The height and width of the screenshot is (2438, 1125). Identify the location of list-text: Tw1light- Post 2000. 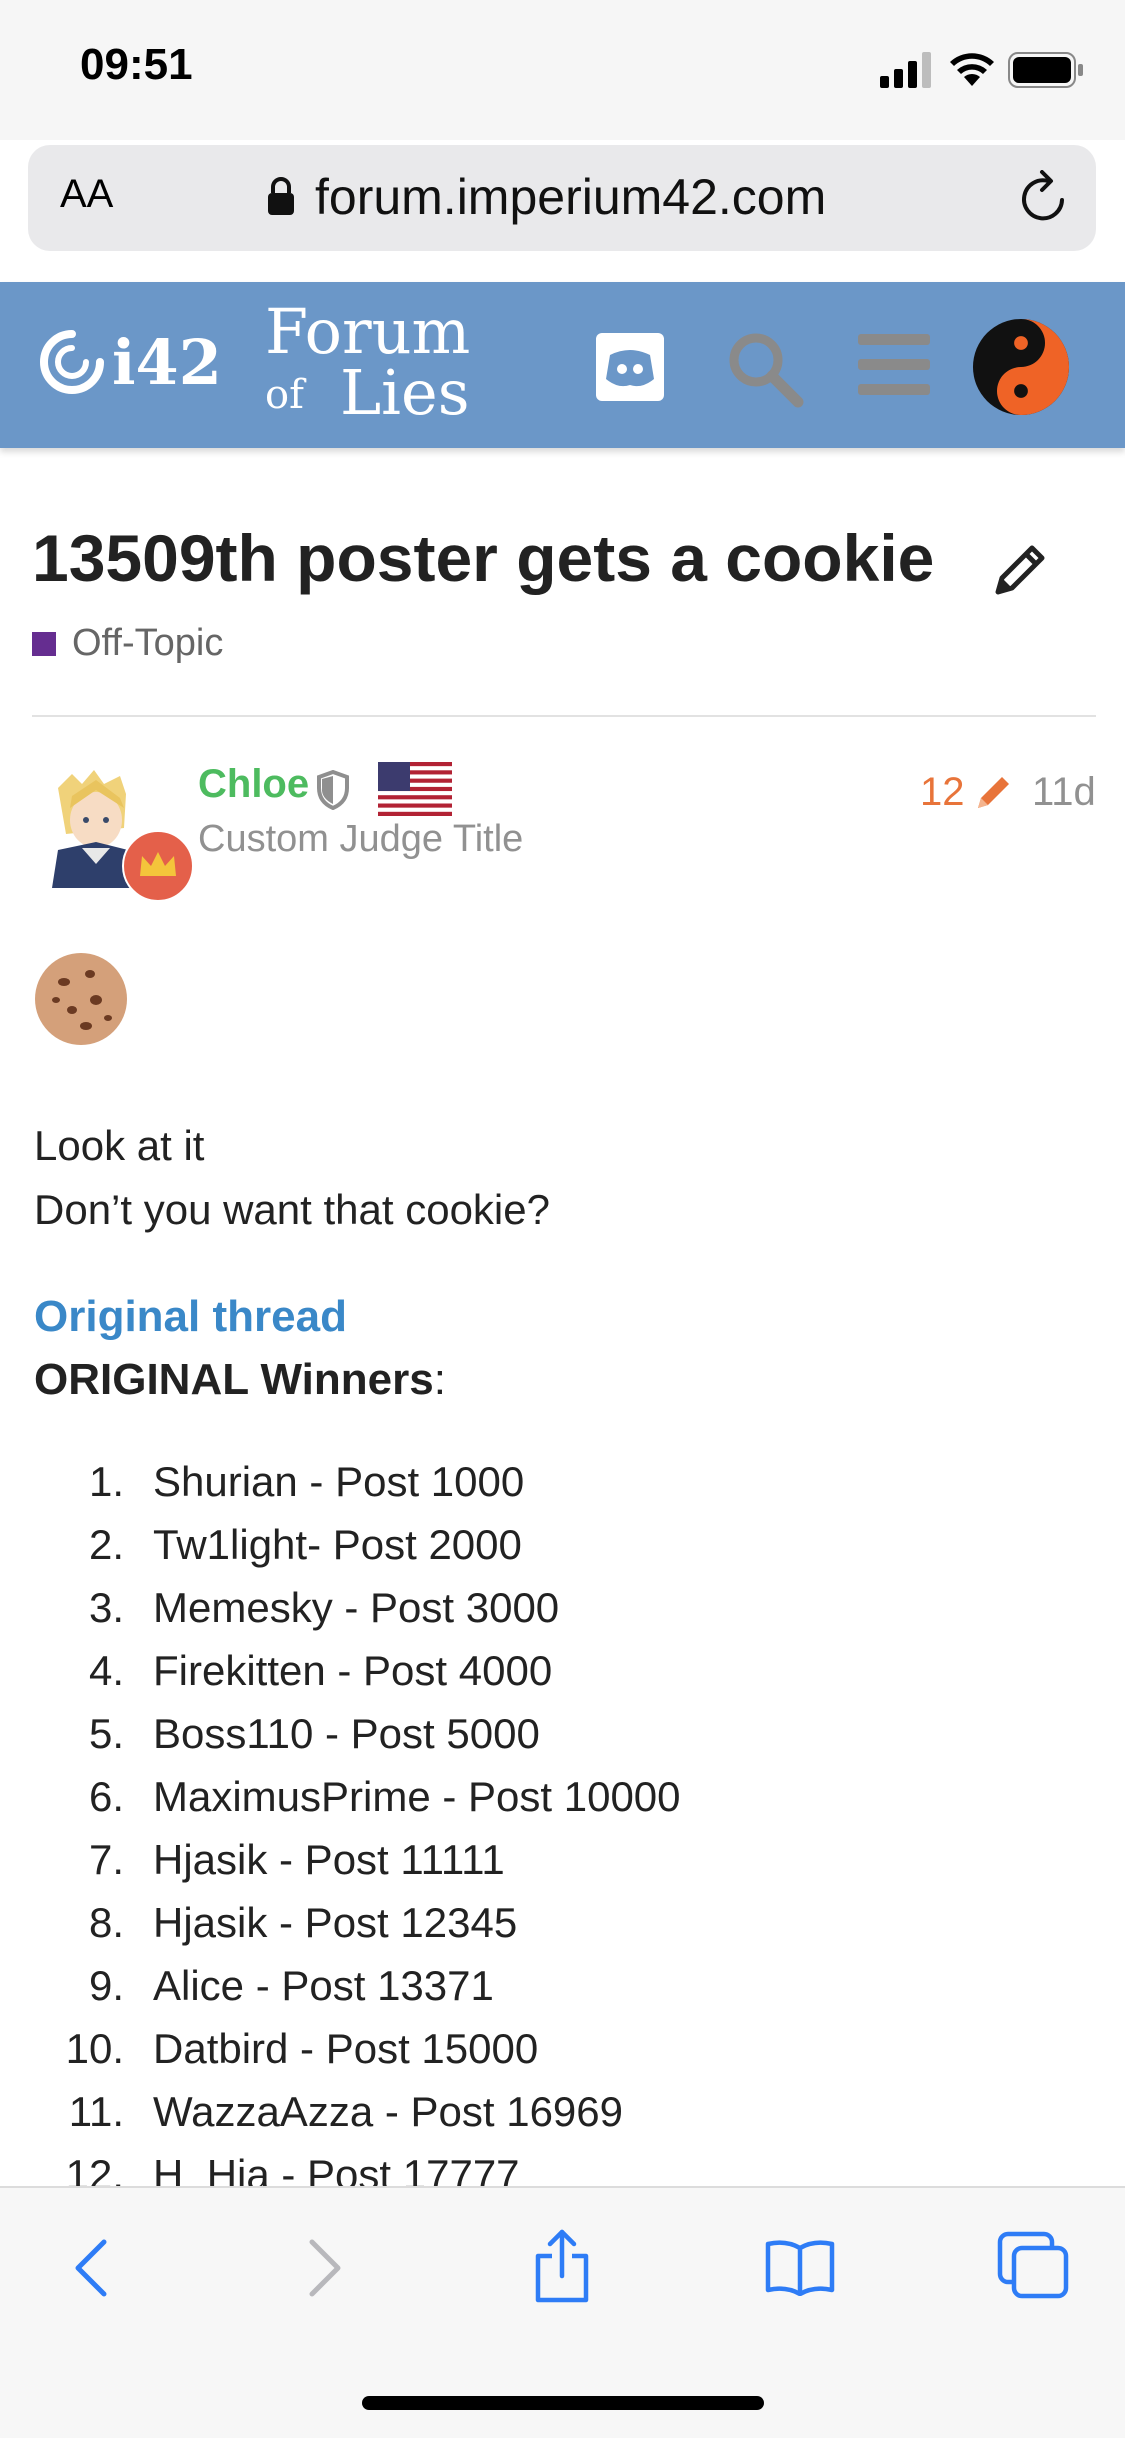
(337, 1544).